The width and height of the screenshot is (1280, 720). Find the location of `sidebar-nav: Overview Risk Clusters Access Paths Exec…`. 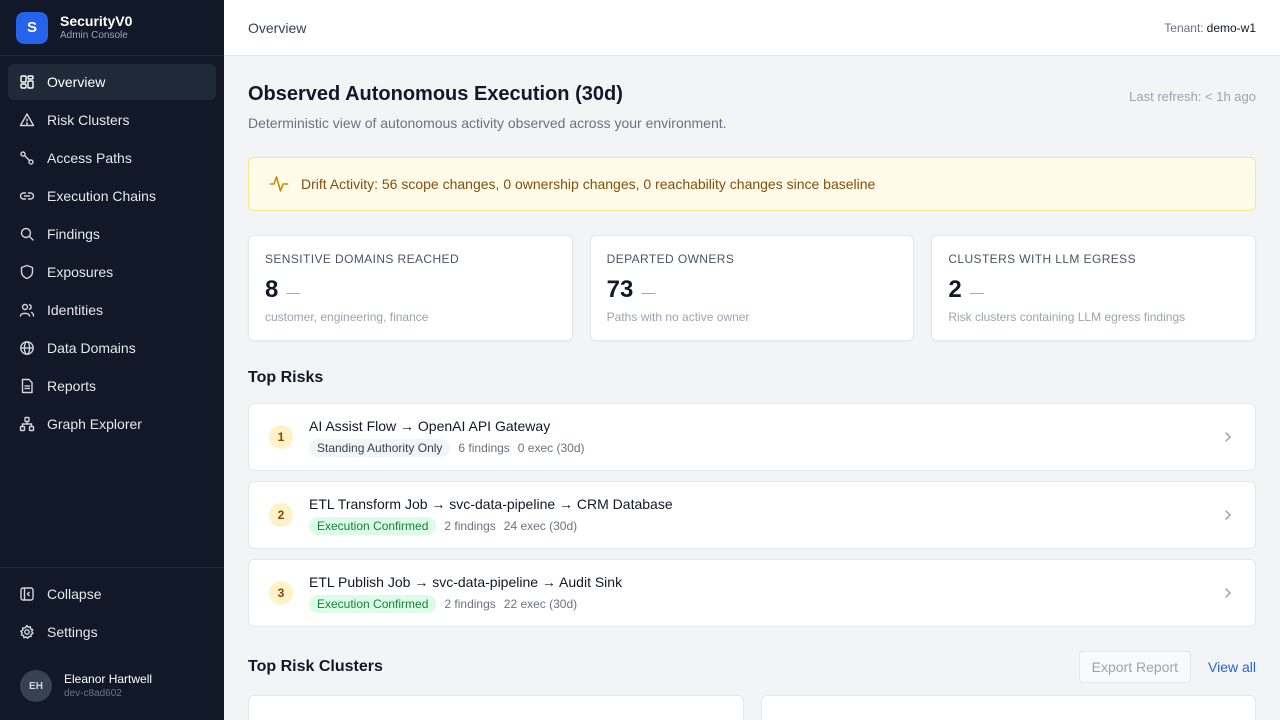

sidebar-nav: Overview Risk Clusters Access Paths Exec… is located at coordinates (112, 254).